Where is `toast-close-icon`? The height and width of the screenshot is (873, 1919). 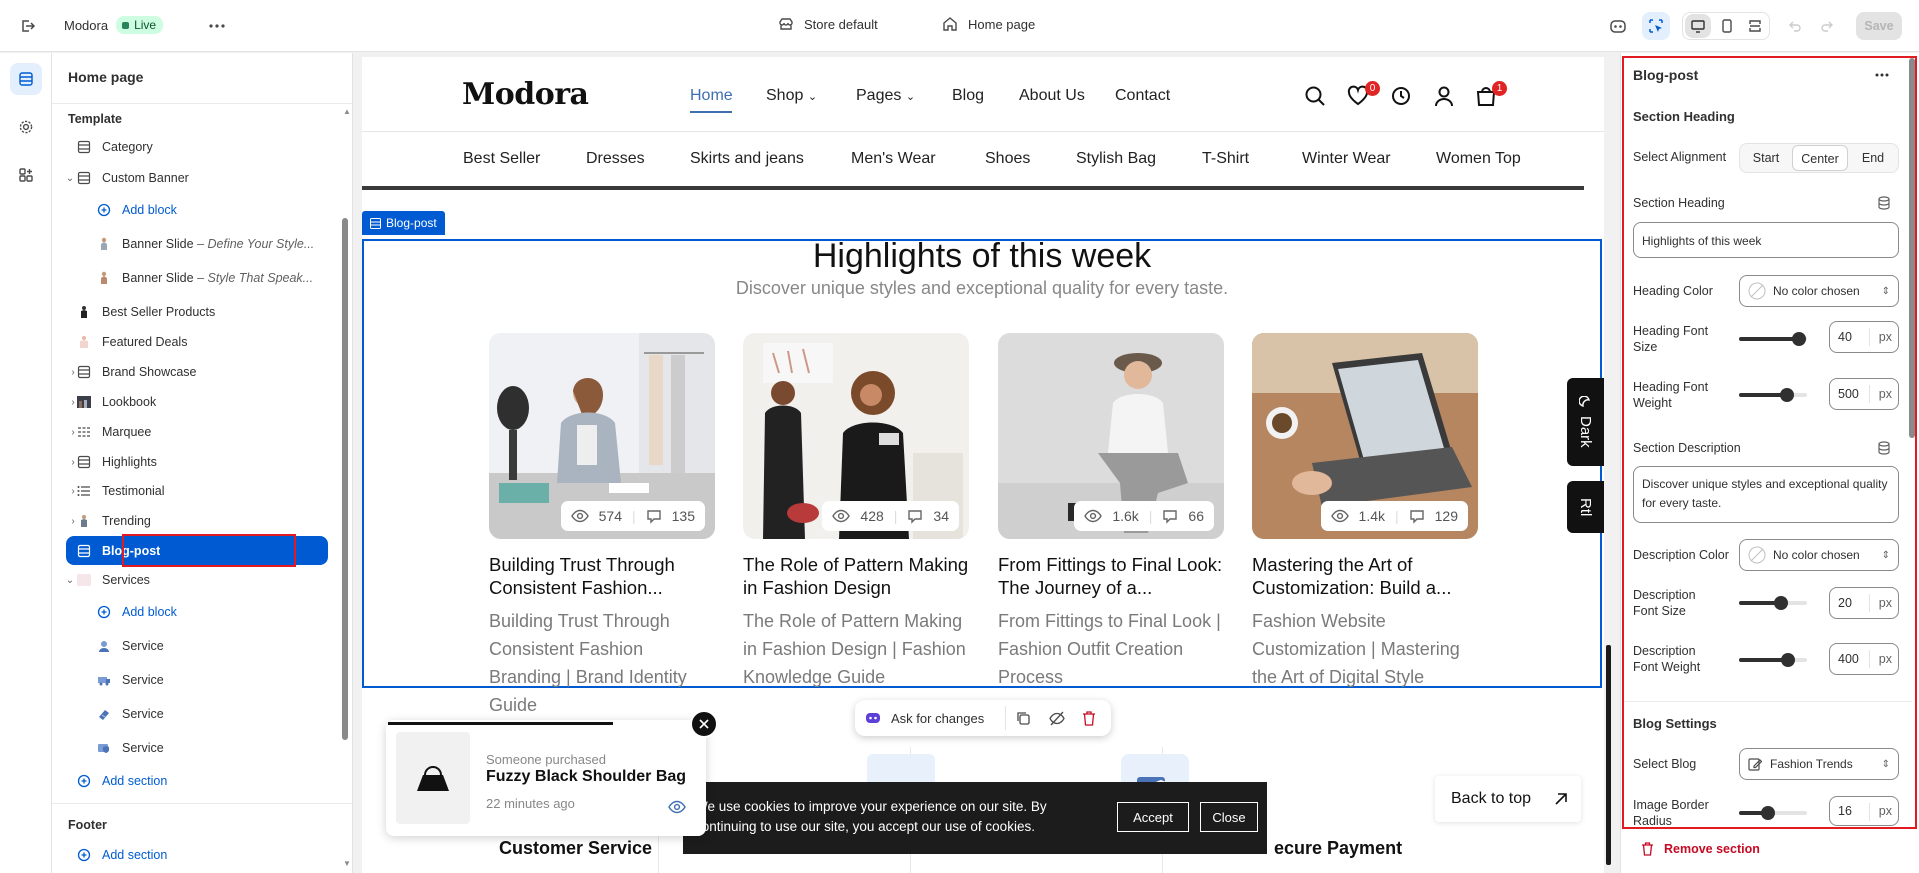 toast-close-icon is located at coordinates (704, 724).